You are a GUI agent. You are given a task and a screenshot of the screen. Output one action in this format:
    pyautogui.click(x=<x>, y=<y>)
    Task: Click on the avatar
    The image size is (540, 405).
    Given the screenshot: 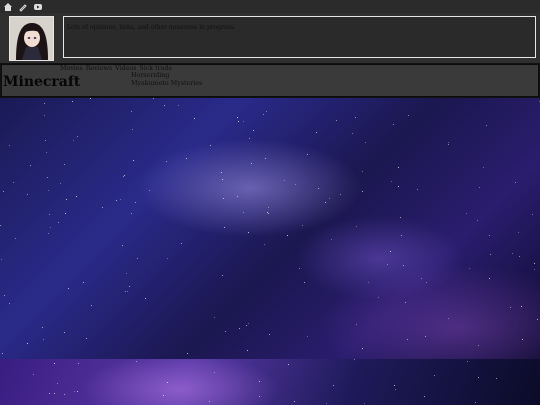 What is the action you would take?
    pyautogui.click(x=31, y=38)
    